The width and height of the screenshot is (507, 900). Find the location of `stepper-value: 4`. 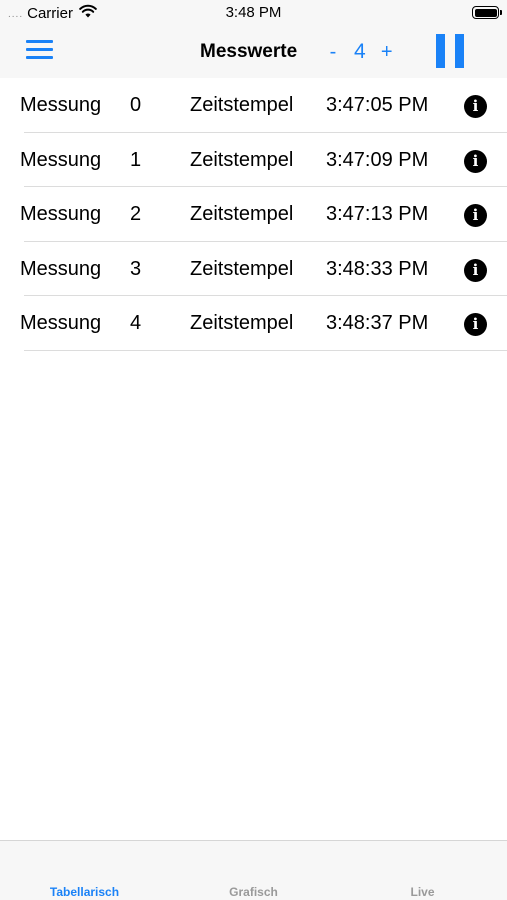

stepper-value: 4 is located at coordinates (360, 51).